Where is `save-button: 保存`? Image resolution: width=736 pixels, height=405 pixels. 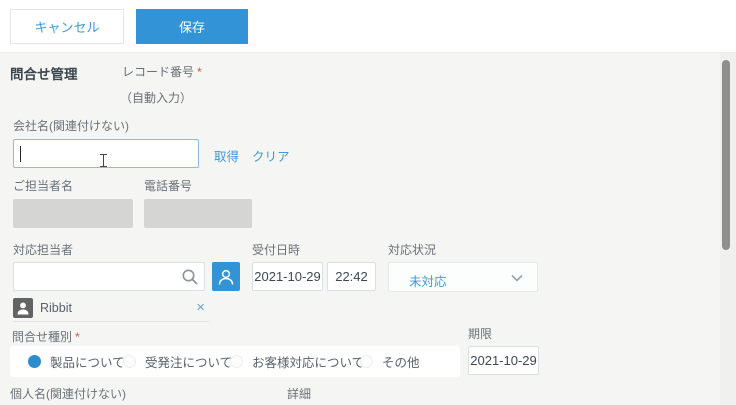 save-button: 保存 is located at coordinates (192, 26).